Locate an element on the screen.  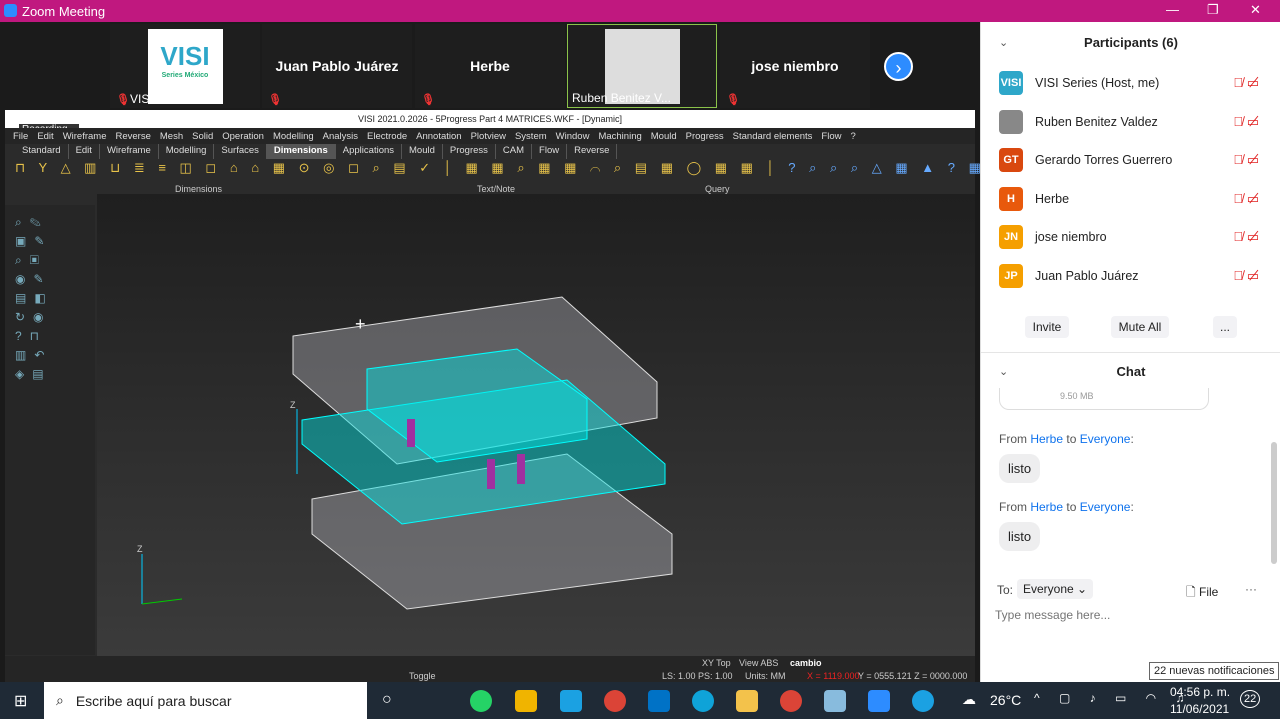
menu-item: ? is located at coordinates (852, 136).